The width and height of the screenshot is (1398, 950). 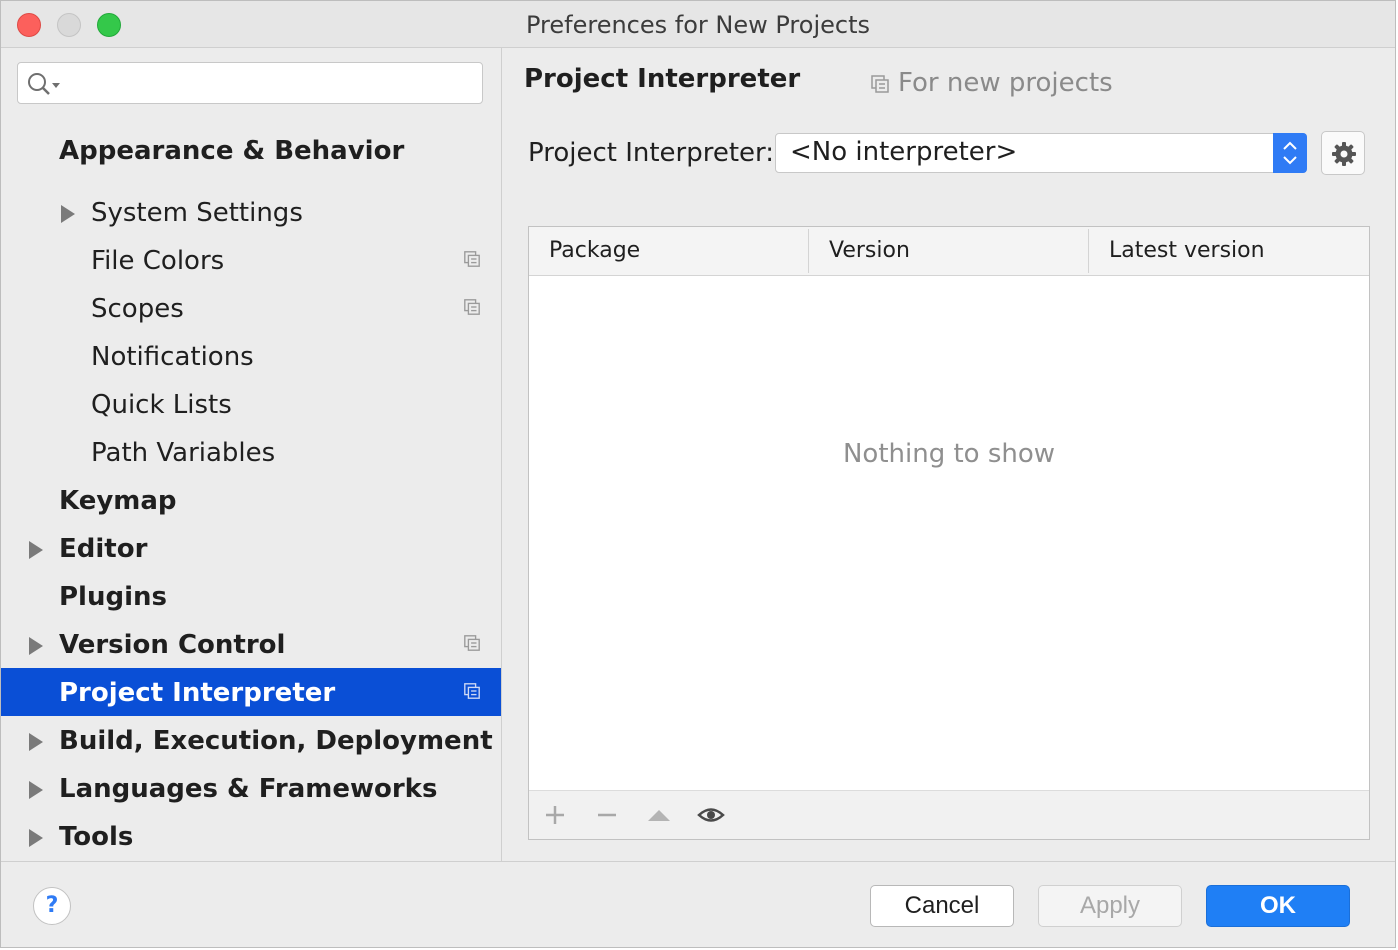 I want to click on minus-icon, so click(x=607, y=815).